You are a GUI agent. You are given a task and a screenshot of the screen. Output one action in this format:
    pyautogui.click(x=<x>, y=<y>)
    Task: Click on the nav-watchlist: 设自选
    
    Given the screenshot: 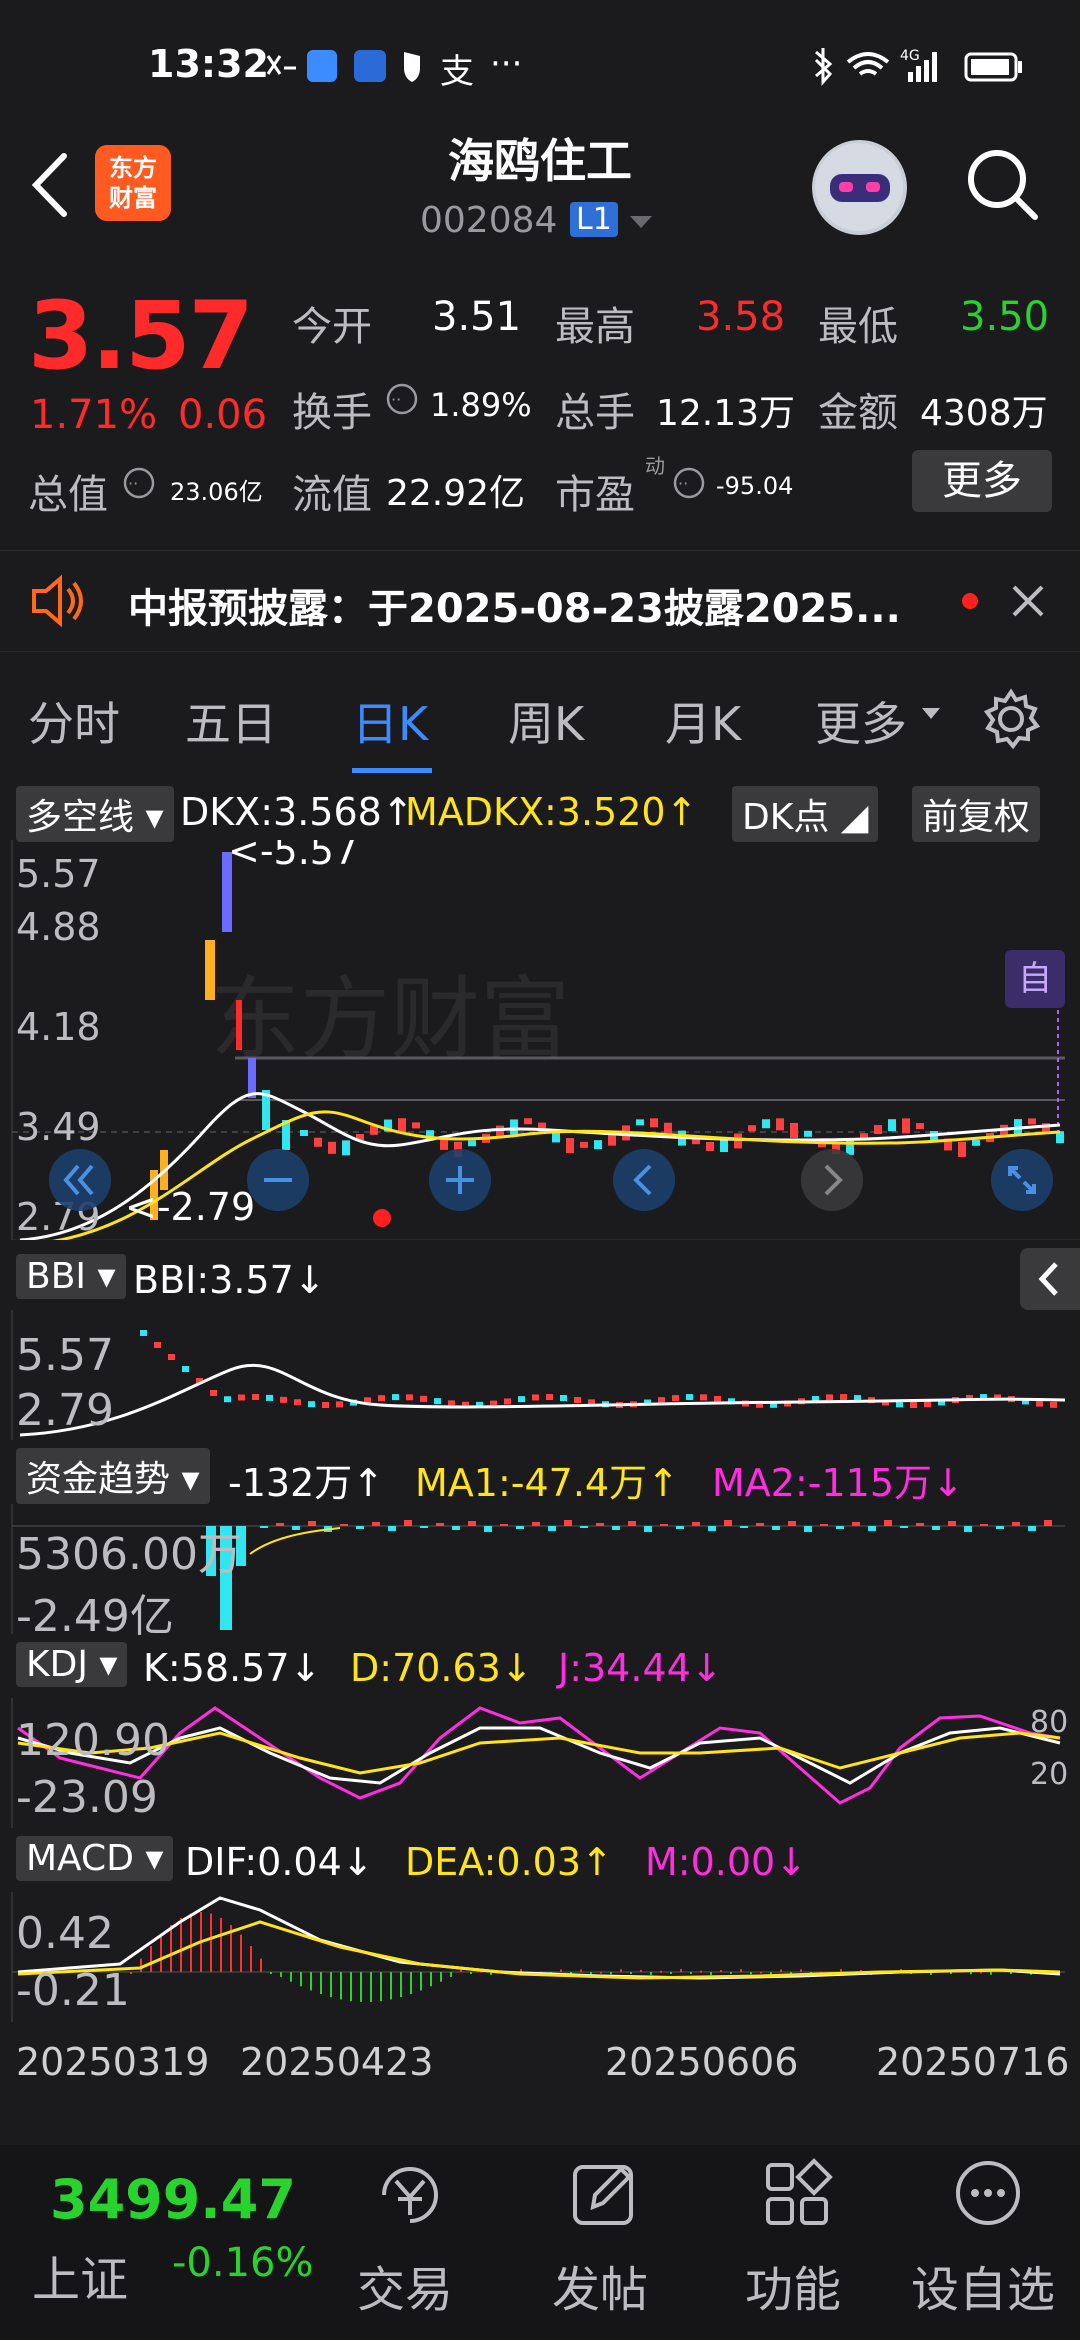 What is the action you would take?
    pyautogui.click(x=983, y=2240)
    